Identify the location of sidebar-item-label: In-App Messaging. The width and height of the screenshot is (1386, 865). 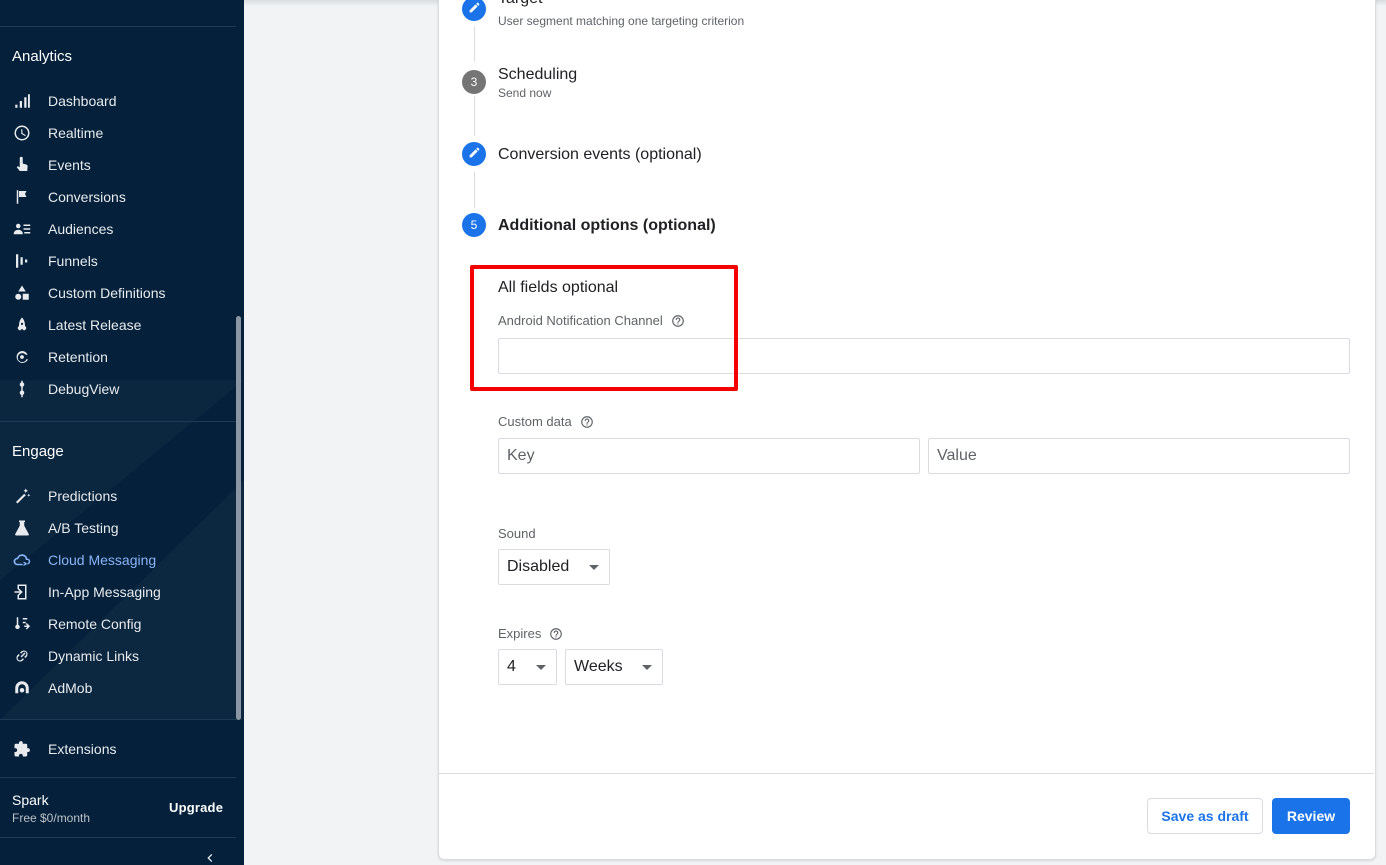
(104, 592).